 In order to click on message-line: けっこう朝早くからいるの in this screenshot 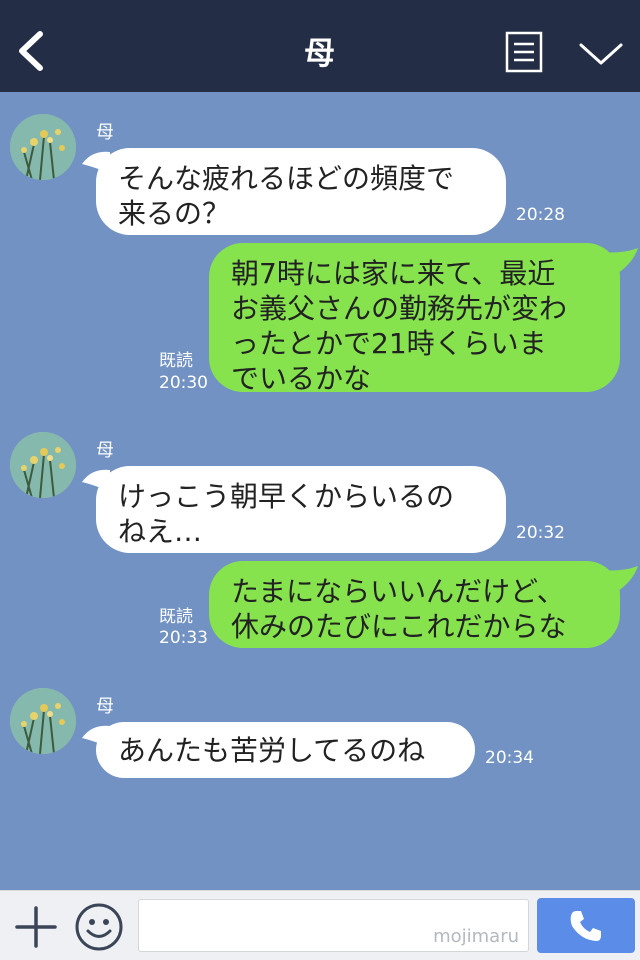, I will do `click(286, 496)`.